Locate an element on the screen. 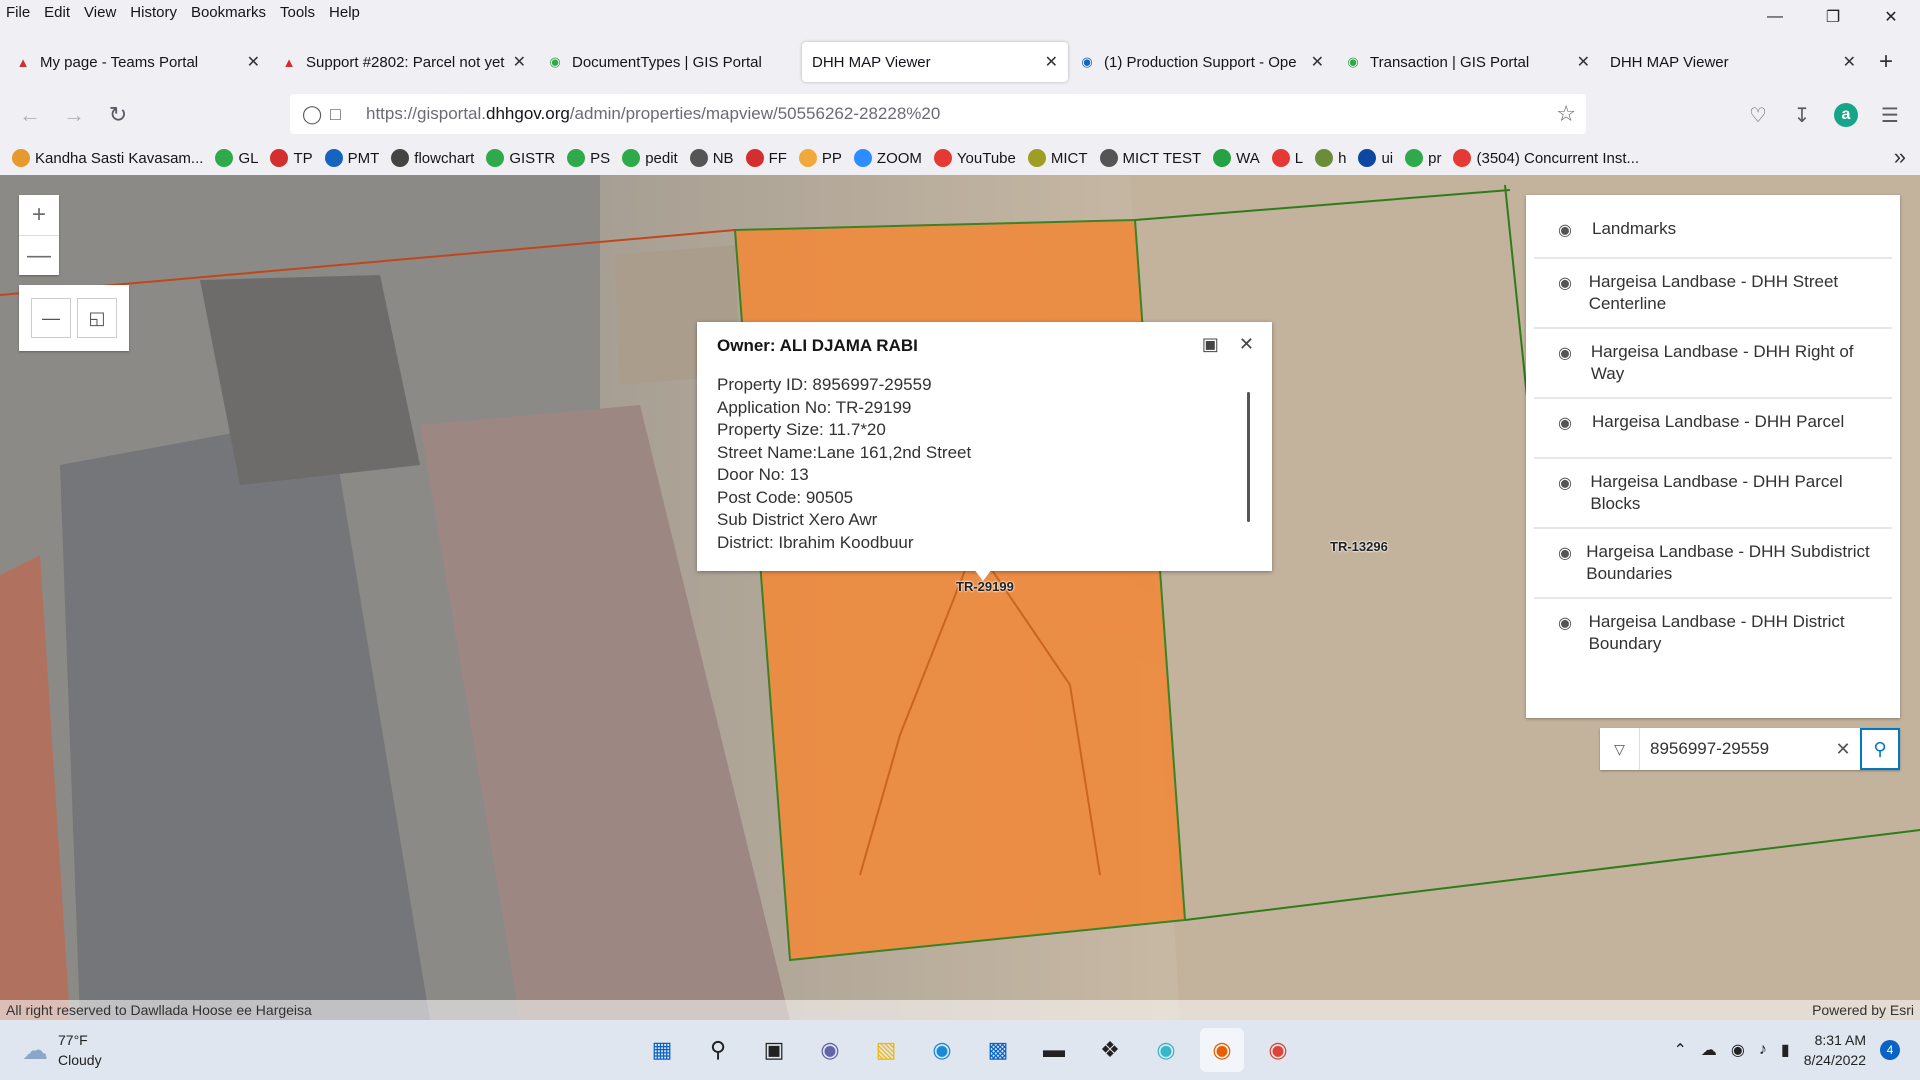 Image resolution: width=1920 pixels, height=1080 pixels. bookmark-item: PMT is located at coordinates (351, 158).